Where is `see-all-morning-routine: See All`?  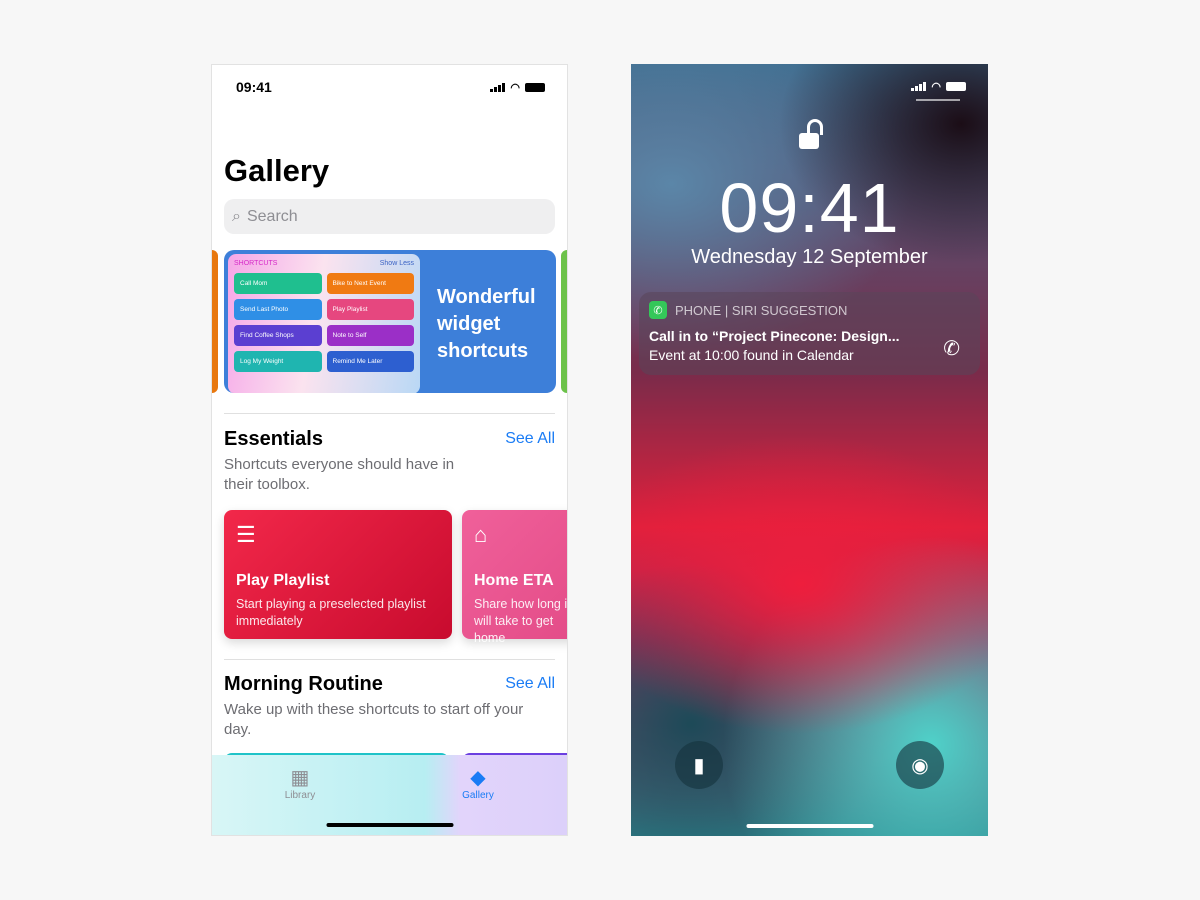 see-all-morning-routine: See All is located at coordinates (530, 684).